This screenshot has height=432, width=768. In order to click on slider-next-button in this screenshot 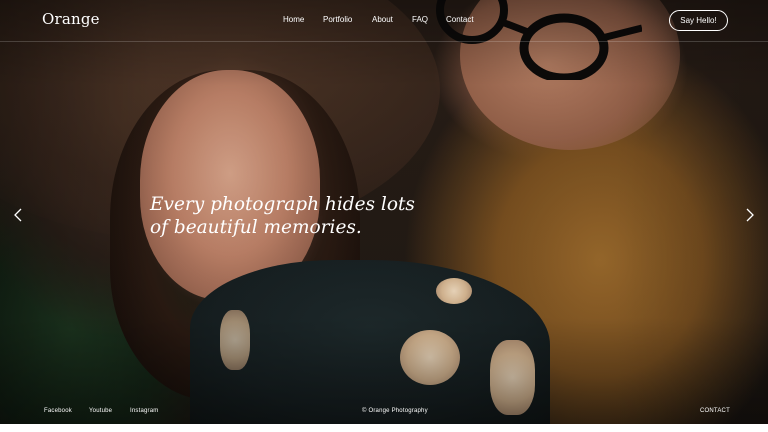, I will do `click(750, 215)`.